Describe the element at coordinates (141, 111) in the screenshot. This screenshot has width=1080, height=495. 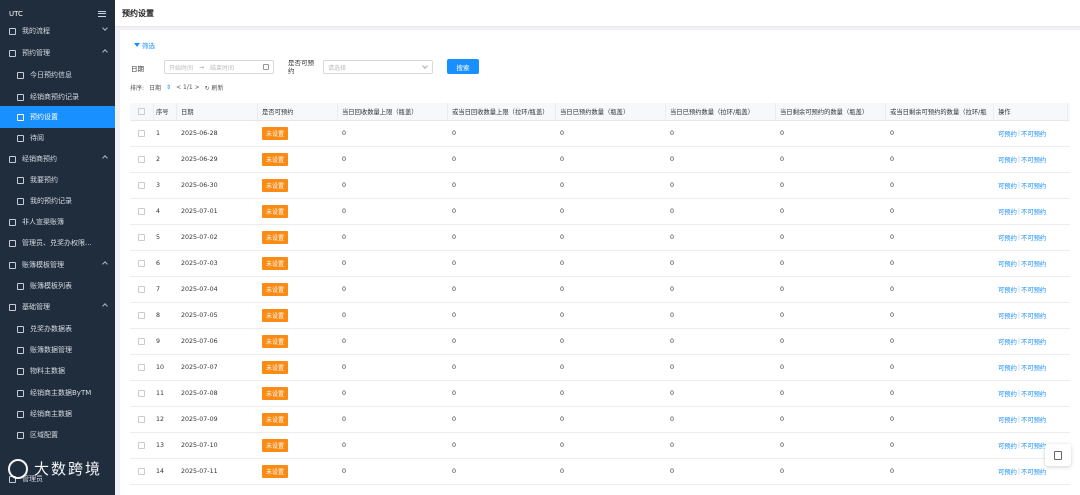
I see `select-all-checkbox` at that location.